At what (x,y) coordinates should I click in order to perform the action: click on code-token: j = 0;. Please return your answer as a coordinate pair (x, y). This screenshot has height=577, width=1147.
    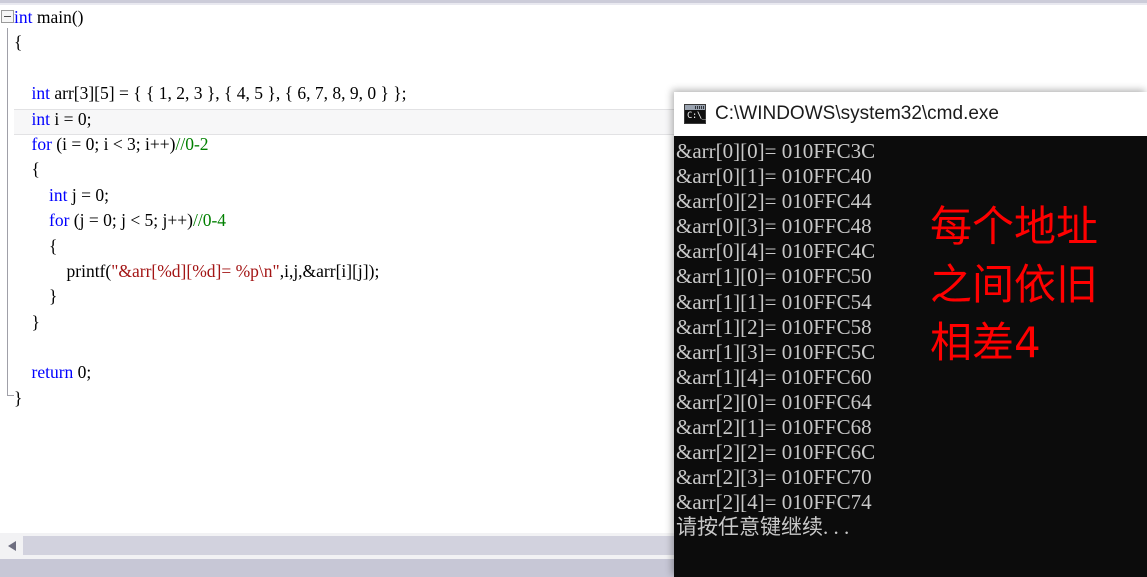
    Looking at the image, I should click on (88, 194).